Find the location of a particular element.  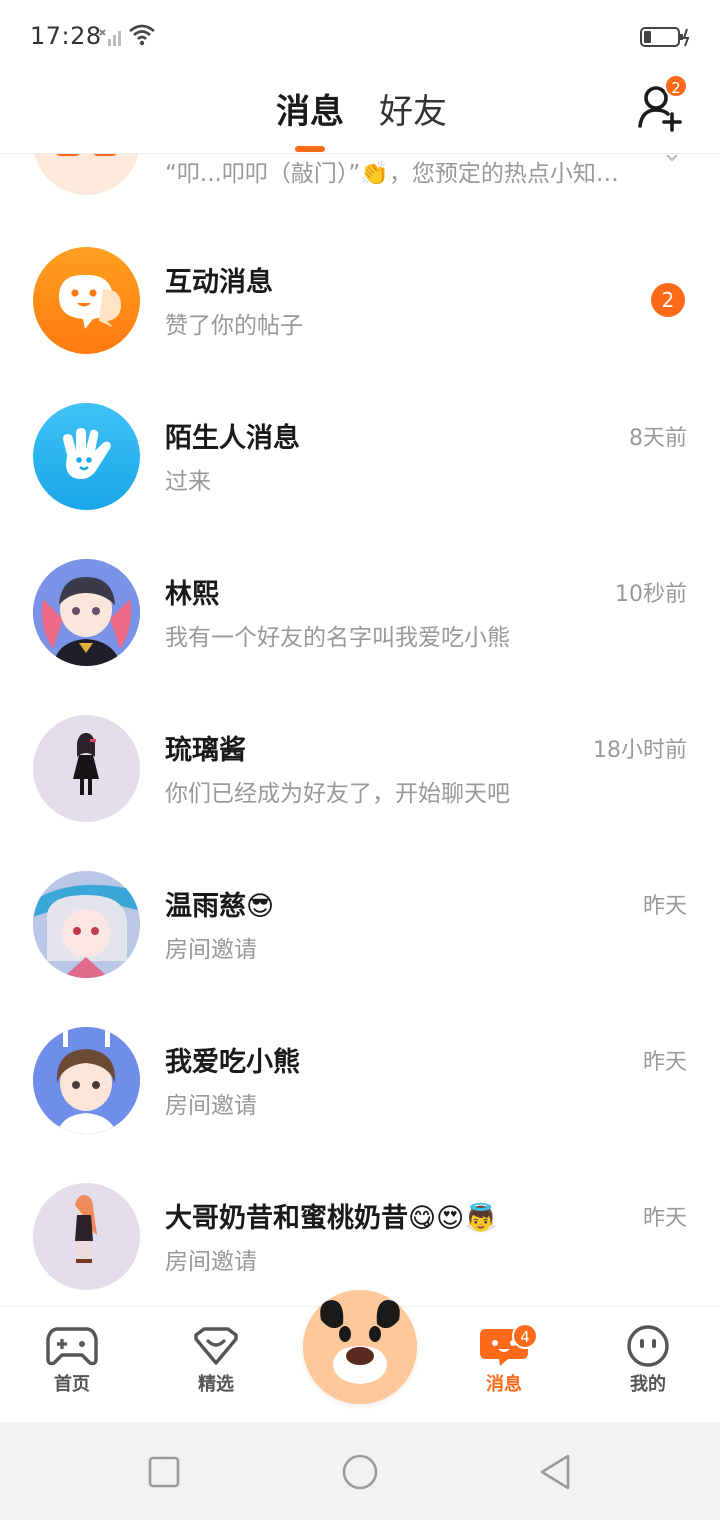

list-item-title: 互动消息 is located at coordinates (219, 282).